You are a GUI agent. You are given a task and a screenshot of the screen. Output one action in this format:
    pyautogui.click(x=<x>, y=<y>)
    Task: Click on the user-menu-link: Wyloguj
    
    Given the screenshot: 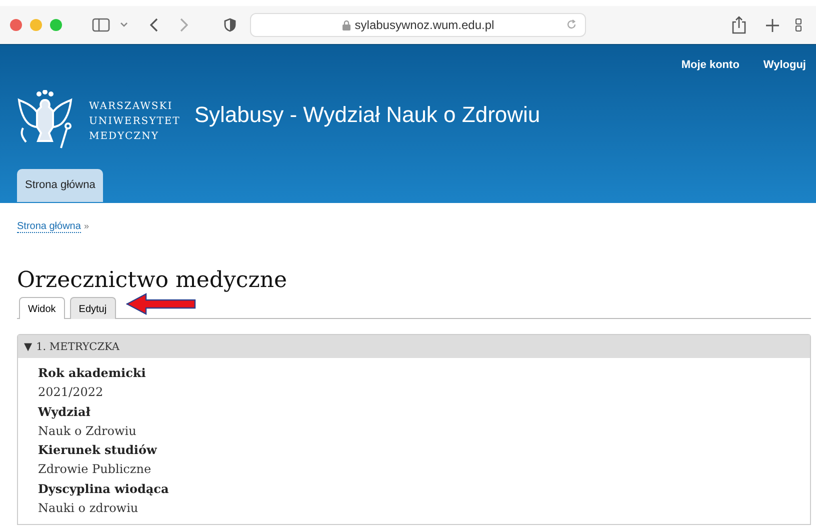 What is the action you would take?
    pyautogui.click(x=784, y=67)
    